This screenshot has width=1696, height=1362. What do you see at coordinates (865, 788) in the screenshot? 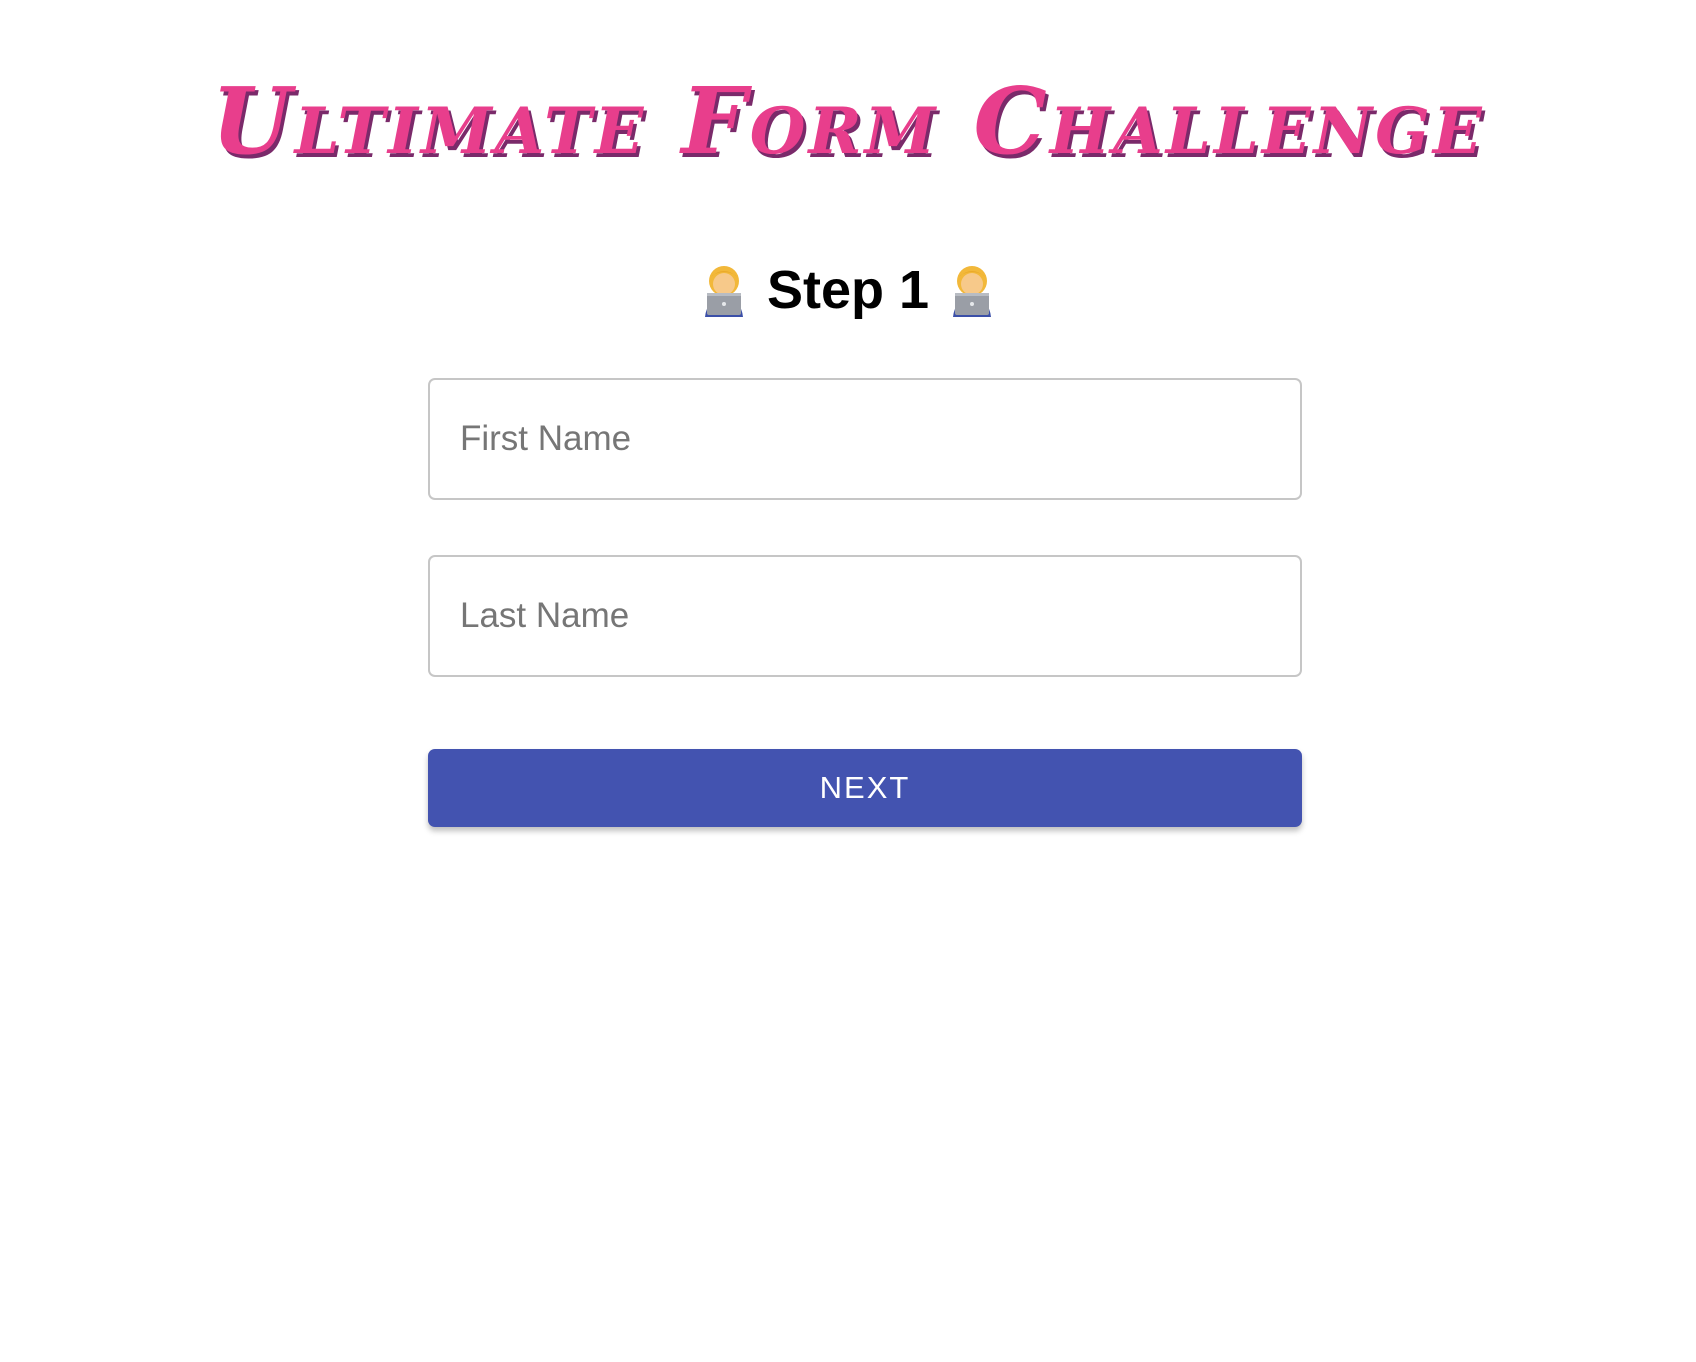
I see `next-button: NEXT` at bounding box center [865, 788].